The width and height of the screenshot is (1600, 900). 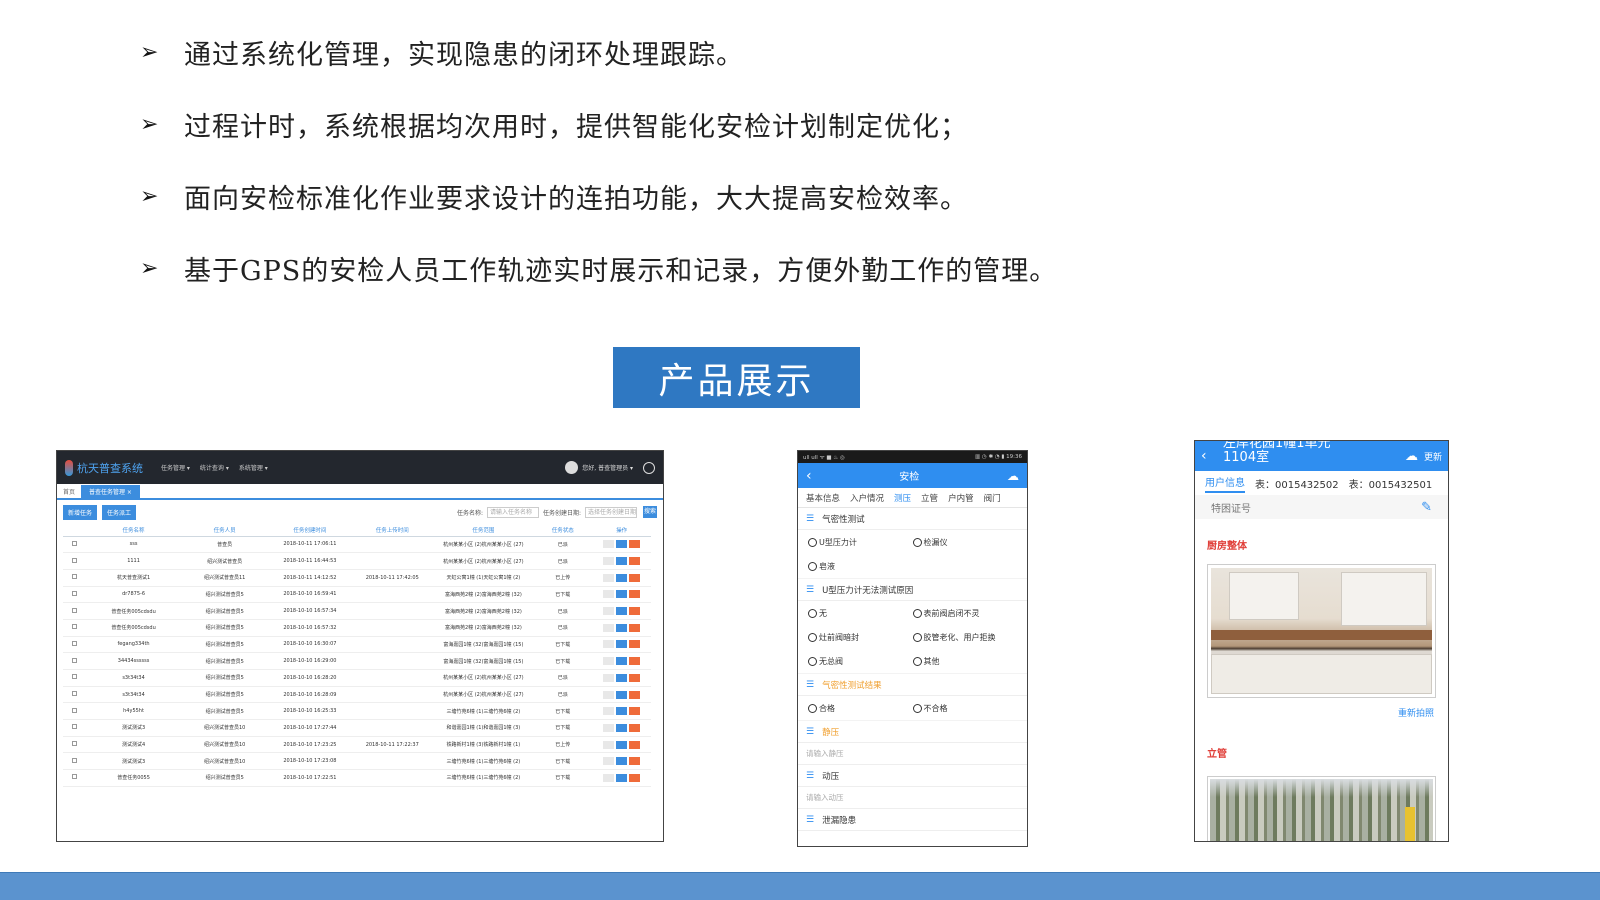 What do you see at coordinates (253, 467) in the screenshot?
I see `menu-system: 系统管理 ▾` at bounding box center [253, 467].